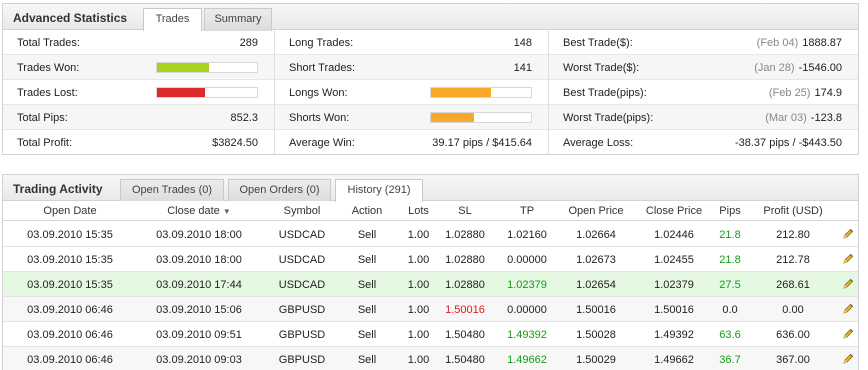 The height and width of the screenshot is (370, 868). What do you see at coordinates (172, 190) in the screenshot?
I see `tab-open-trades: Open Trades (0)` at bounding box center [172, 190].